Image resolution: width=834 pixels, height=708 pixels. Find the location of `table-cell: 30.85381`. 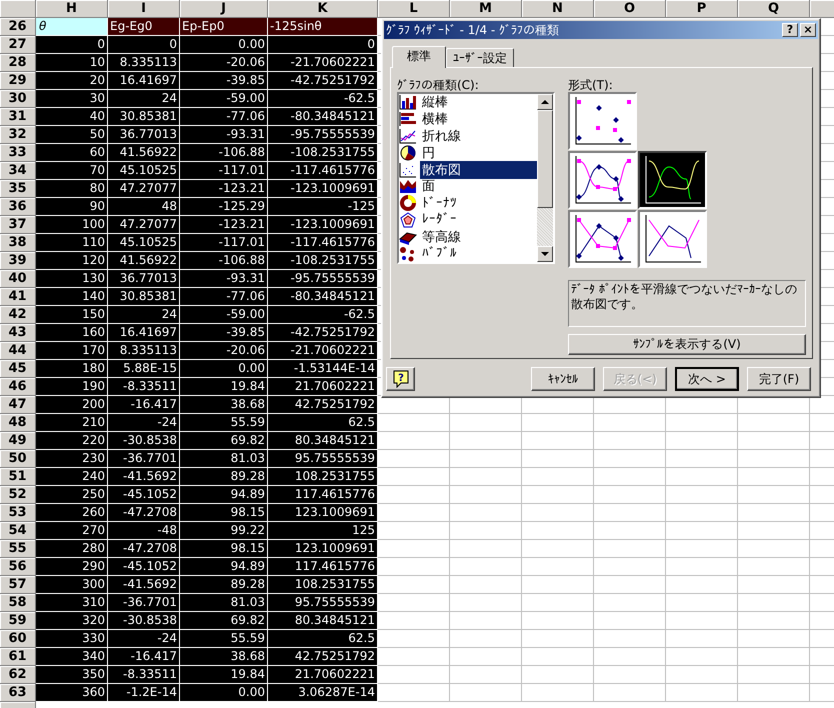

table-cell: 30.85381 is located at coordinates (144, 297).